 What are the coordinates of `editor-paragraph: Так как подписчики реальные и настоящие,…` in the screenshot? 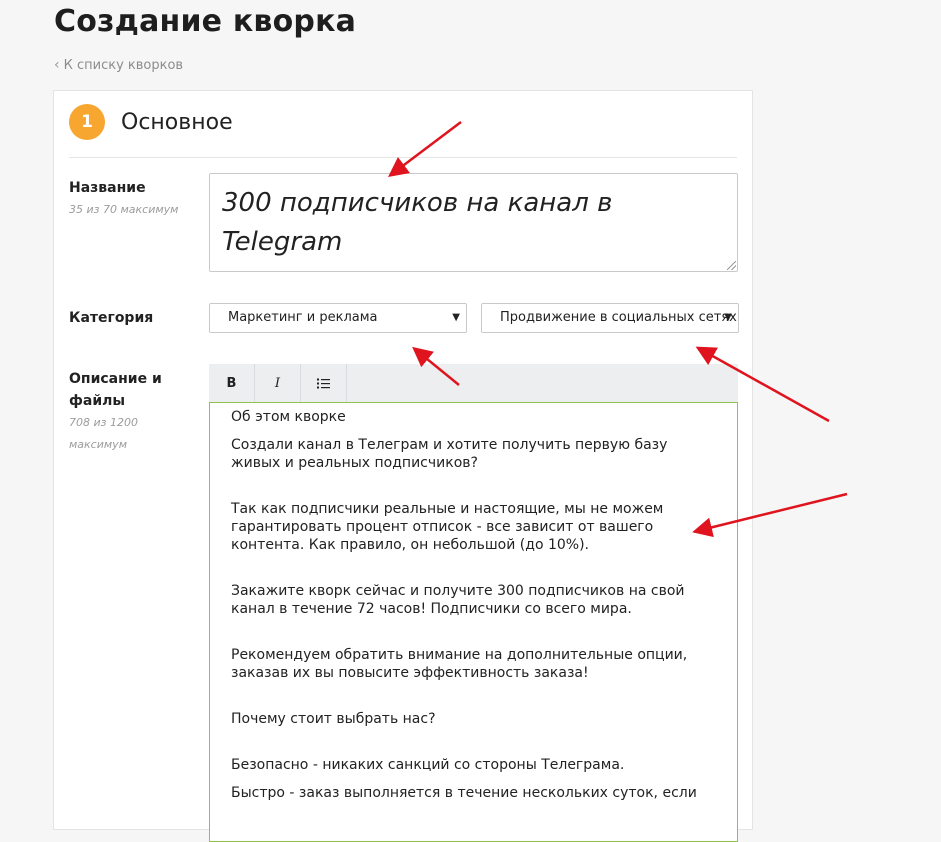 It's located at (447, 527).